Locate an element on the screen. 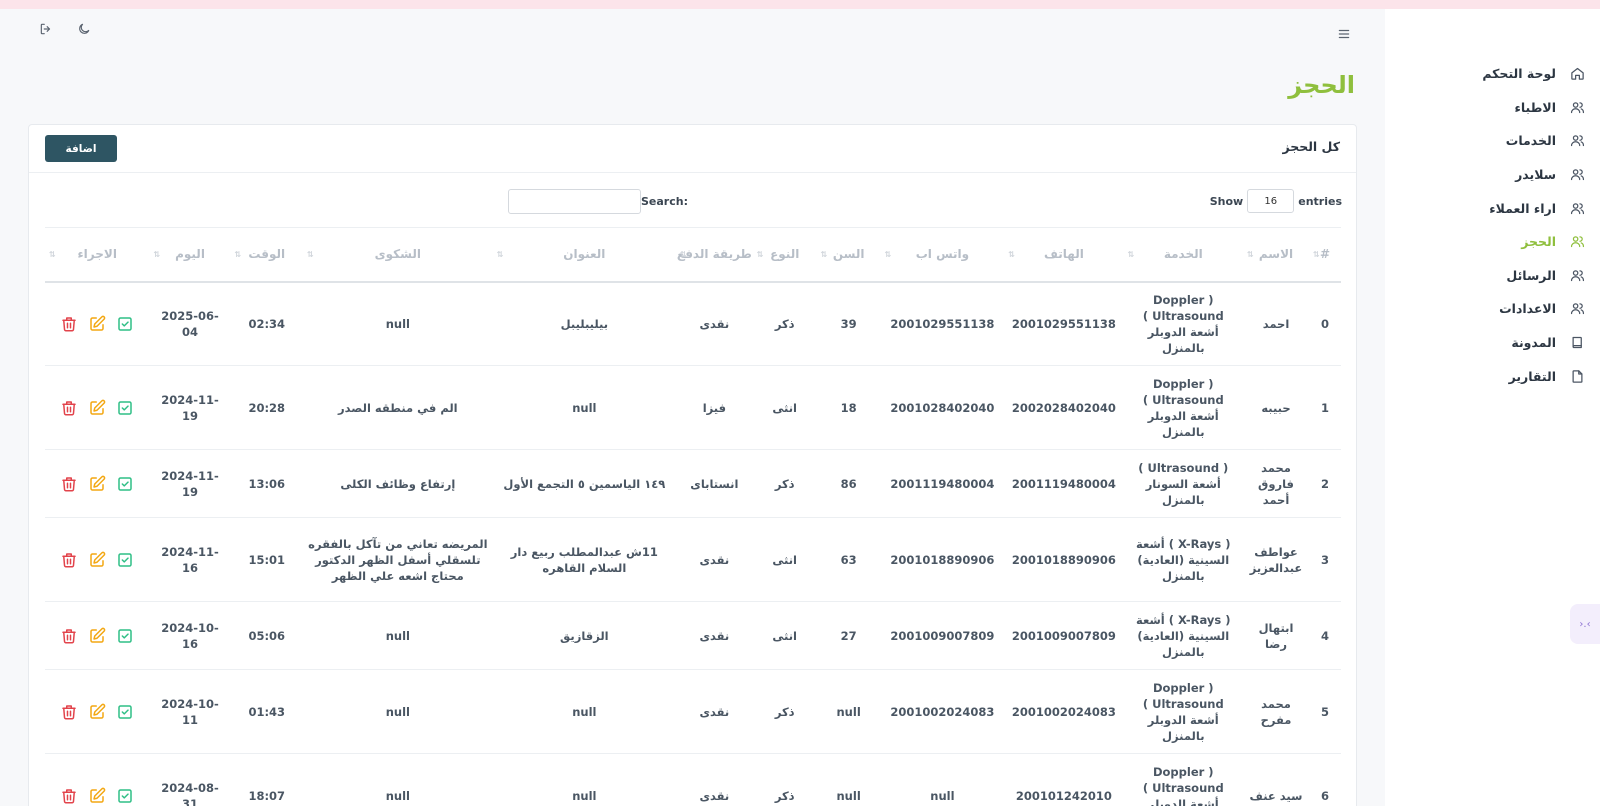 Image resolution: width=1600 pixels, height=806 pixels. column-header-4: واتس اب ⇅ is located at coordinates (942, 255).